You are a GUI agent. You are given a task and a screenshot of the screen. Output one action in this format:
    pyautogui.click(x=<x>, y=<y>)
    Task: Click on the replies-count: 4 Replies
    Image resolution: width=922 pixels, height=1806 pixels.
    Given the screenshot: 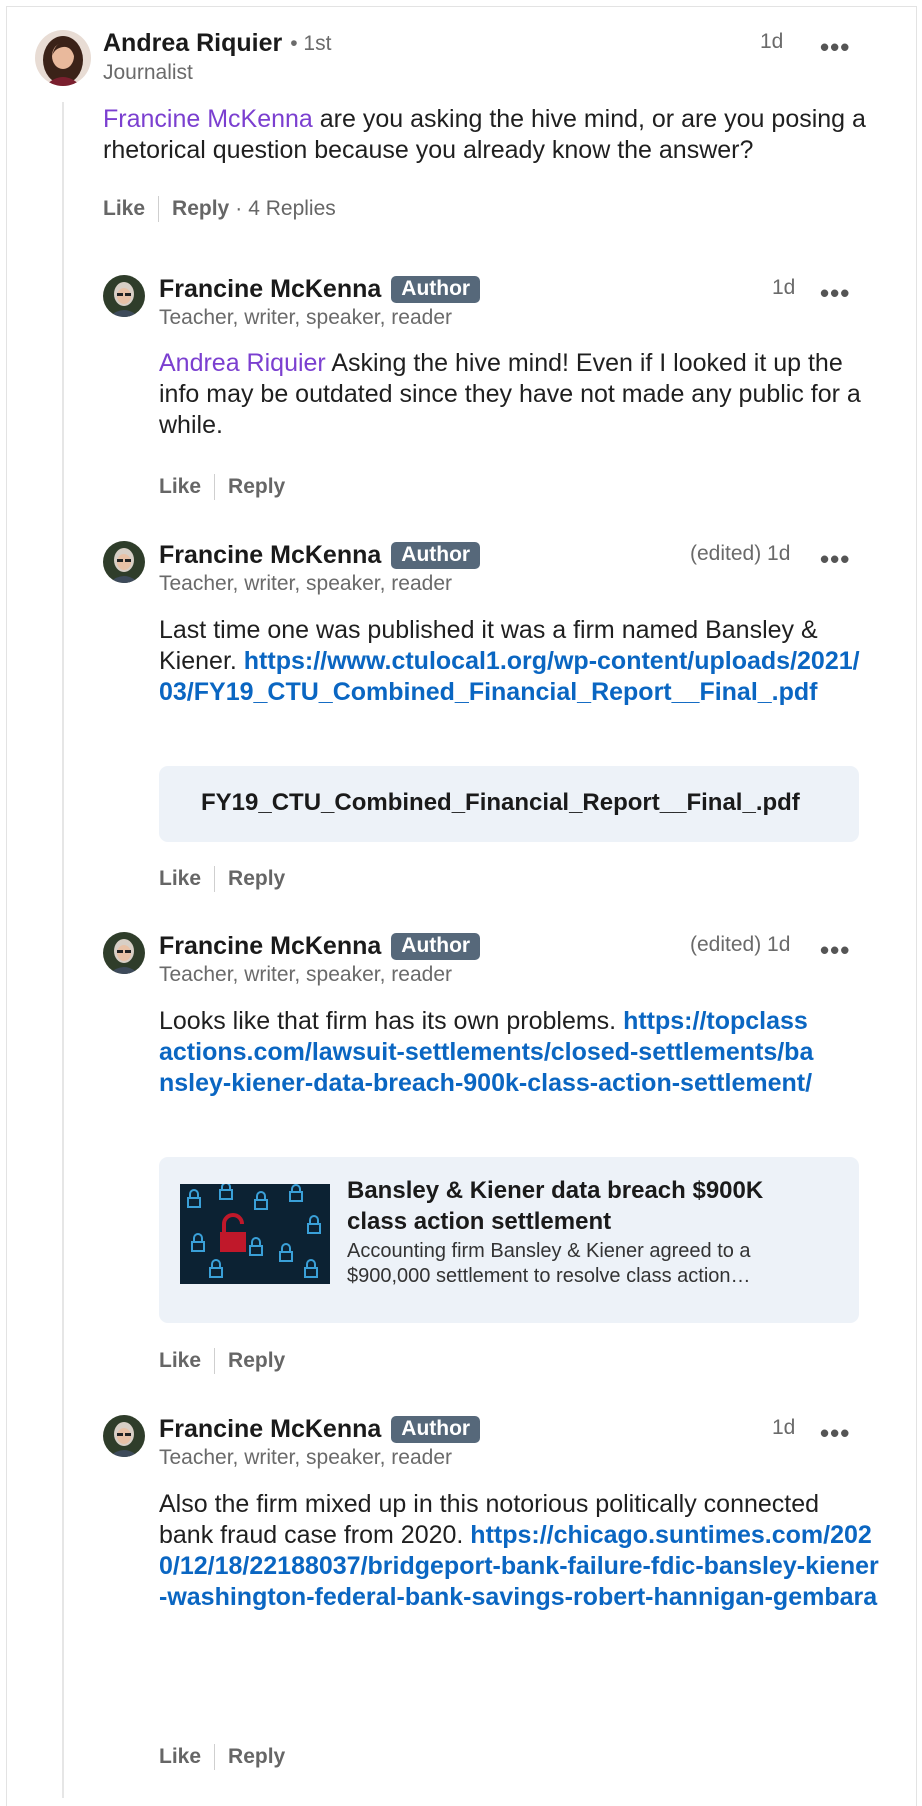 What is the action you would take?
    pyautogui.click(x=292, y=209)
    